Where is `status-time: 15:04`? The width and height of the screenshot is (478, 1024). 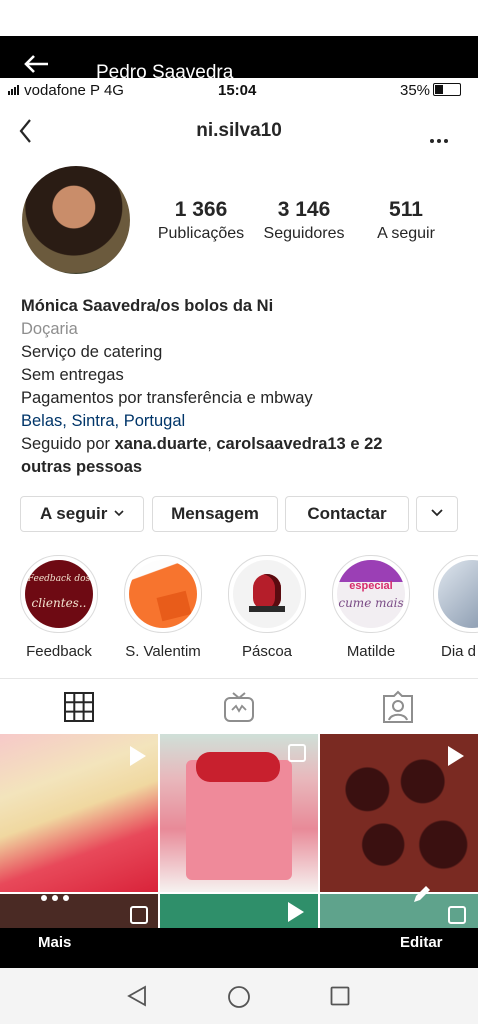
status-time: 15:04 is located at coordinates (237, 90).